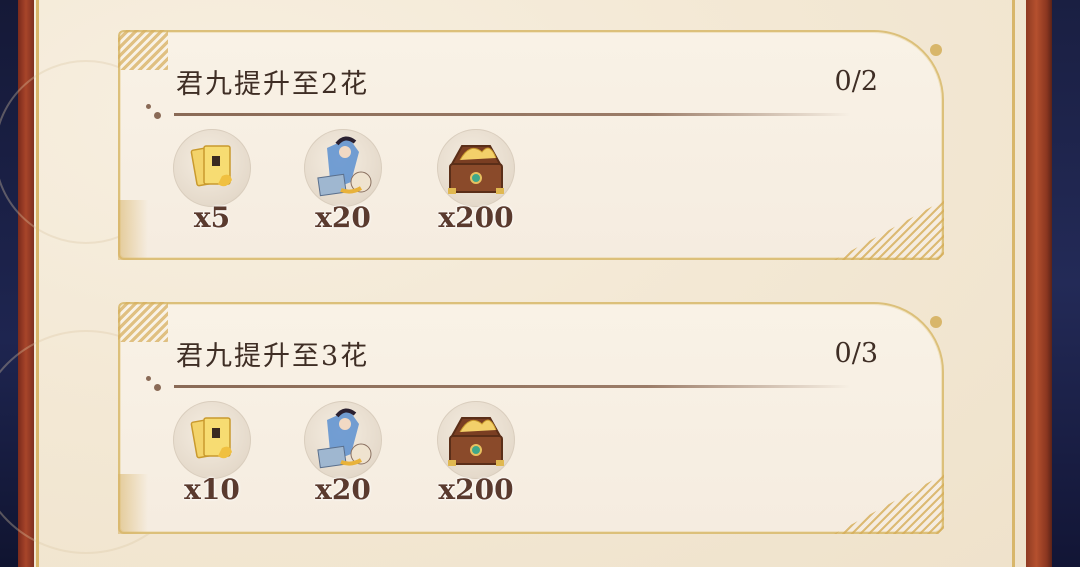 The height and width of the screenshot is (567, 1080). Describe the element at coordinates (212, 489) in the screenshot. I see `reward-quantity: x10` at that location.